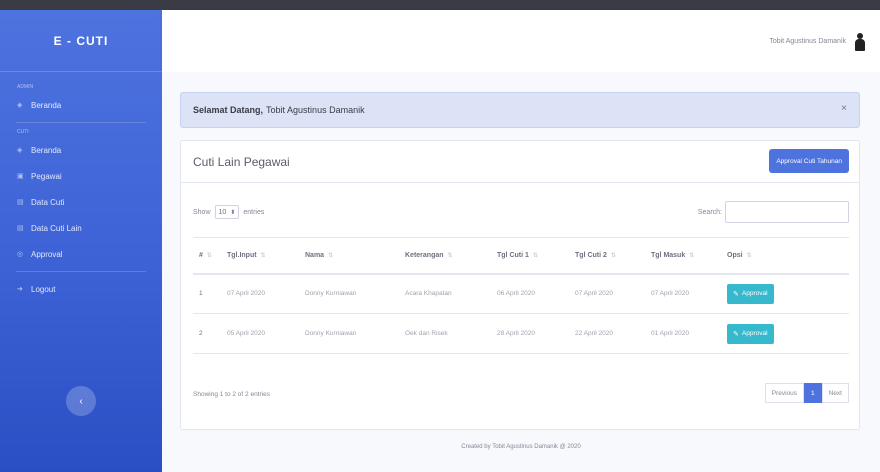  I want to click on pagination-page-1: 1, so click(813, 393).